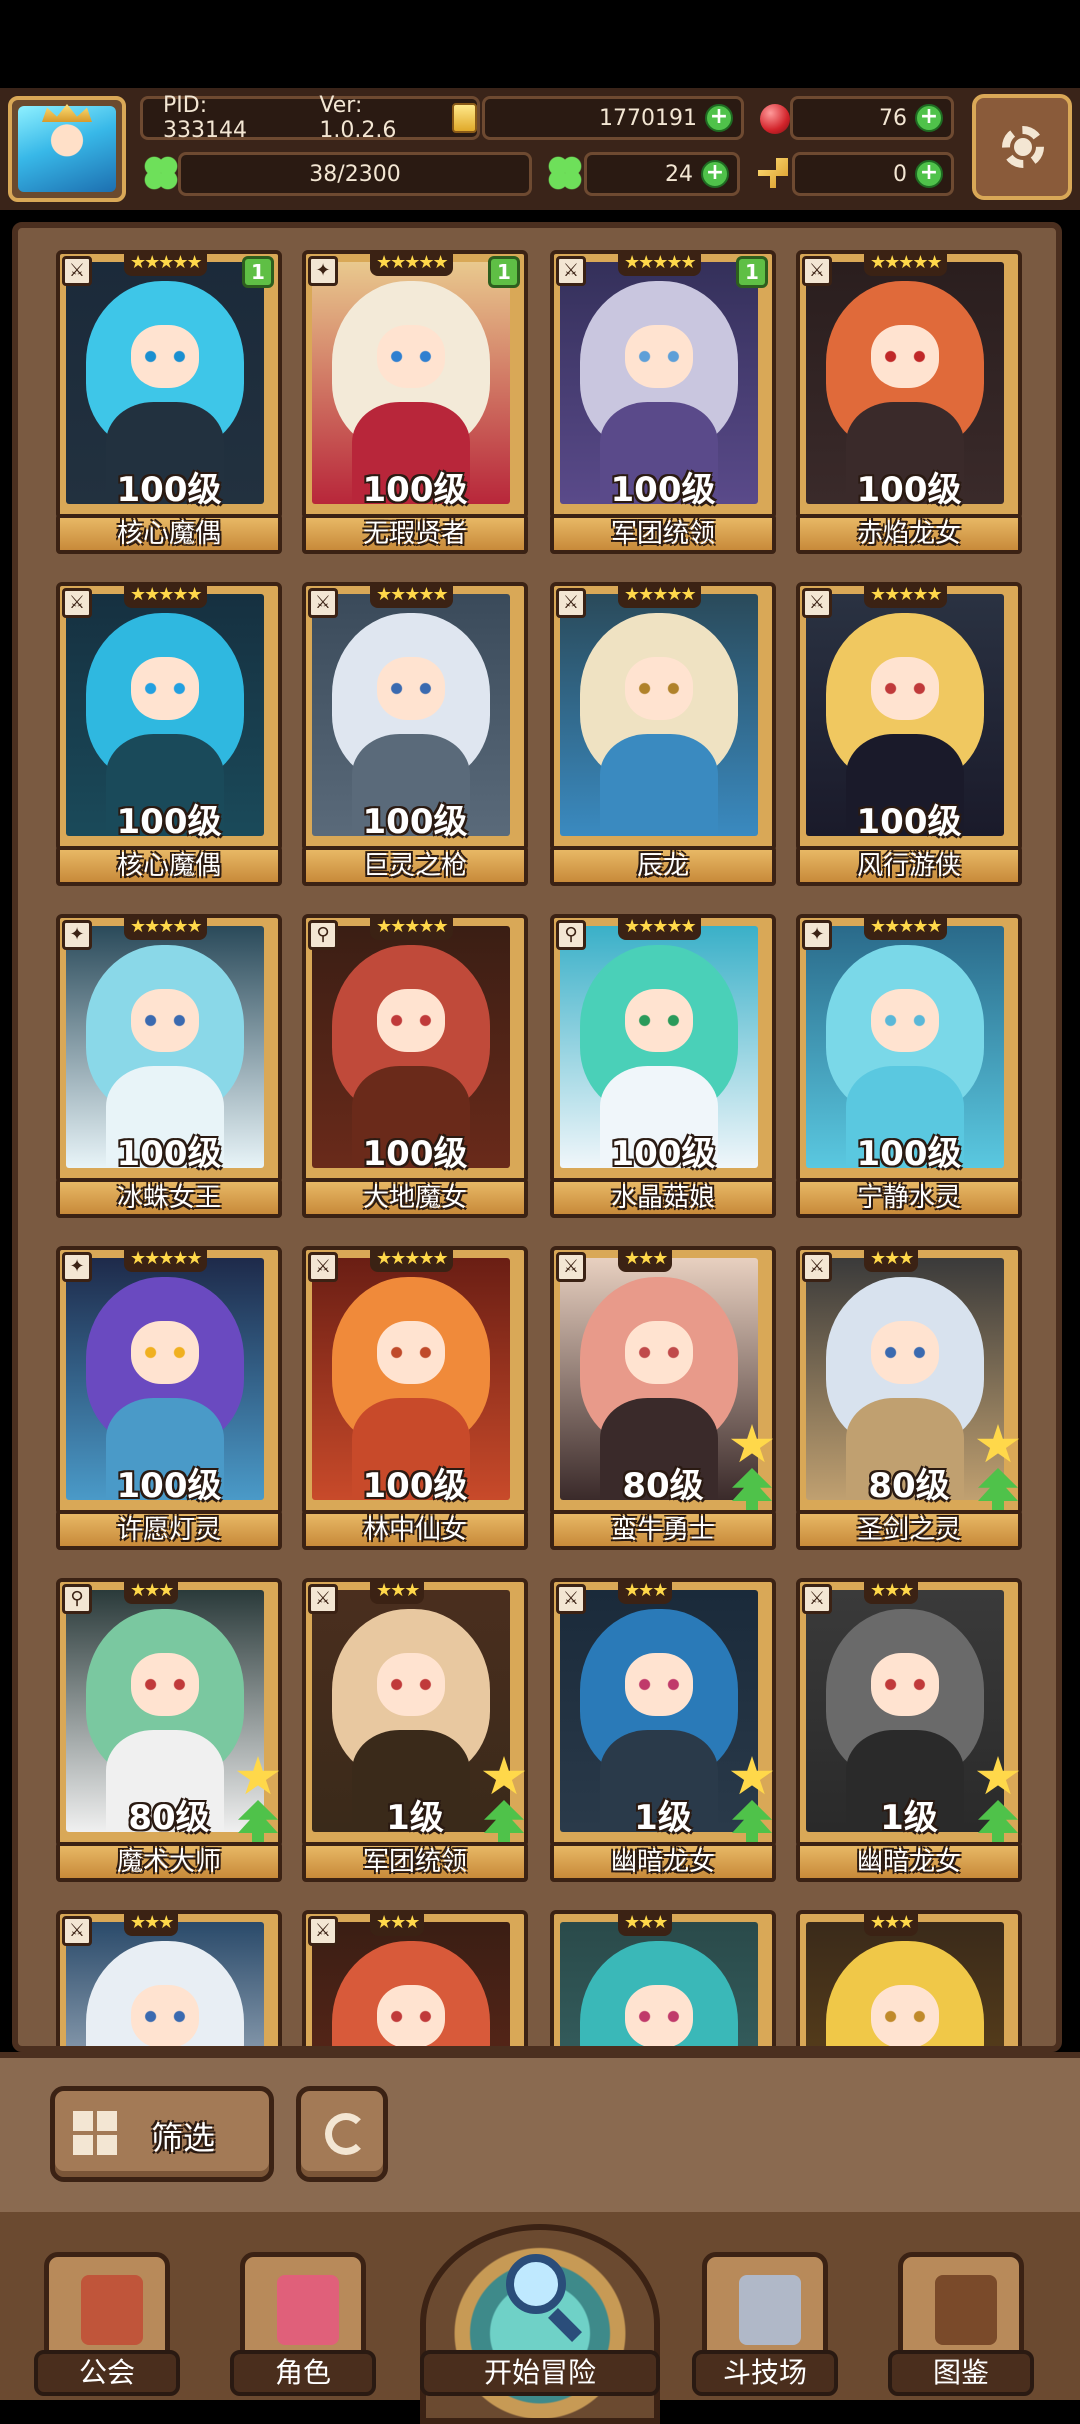 This screenshot has height=2424, width=1080. I want to click on hero-card: ⚔ ★★★★★ 1 100级 核心魔偶, so click(169, 404).